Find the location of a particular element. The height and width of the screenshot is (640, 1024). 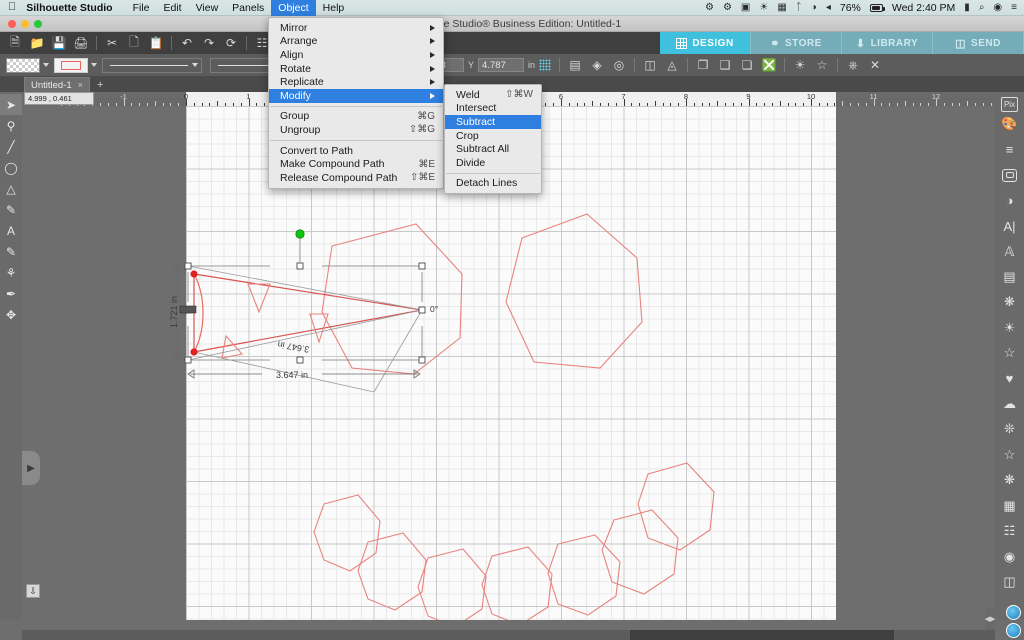

zoom-out-button is located at coordinates (1013, 630).